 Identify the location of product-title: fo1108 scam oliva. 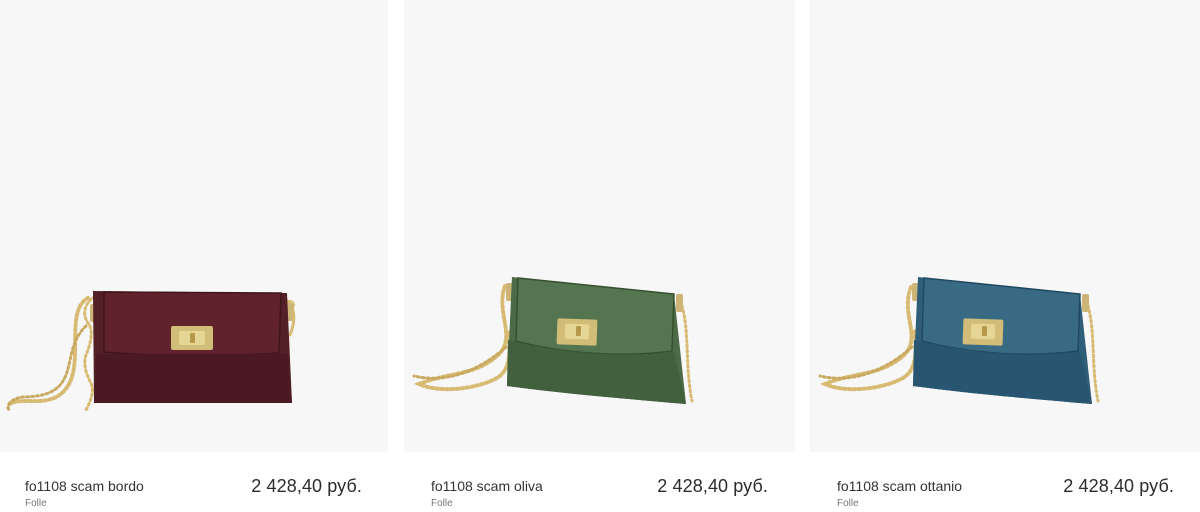
(526, 486).